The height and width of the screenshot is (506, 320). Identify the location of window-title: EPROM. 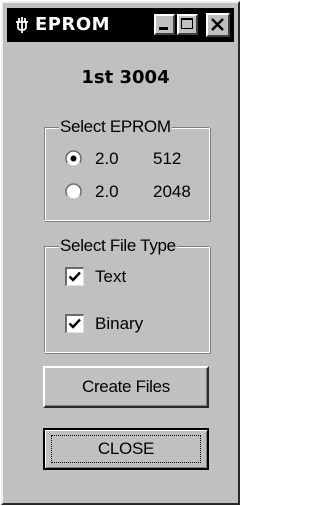
(73, 24).